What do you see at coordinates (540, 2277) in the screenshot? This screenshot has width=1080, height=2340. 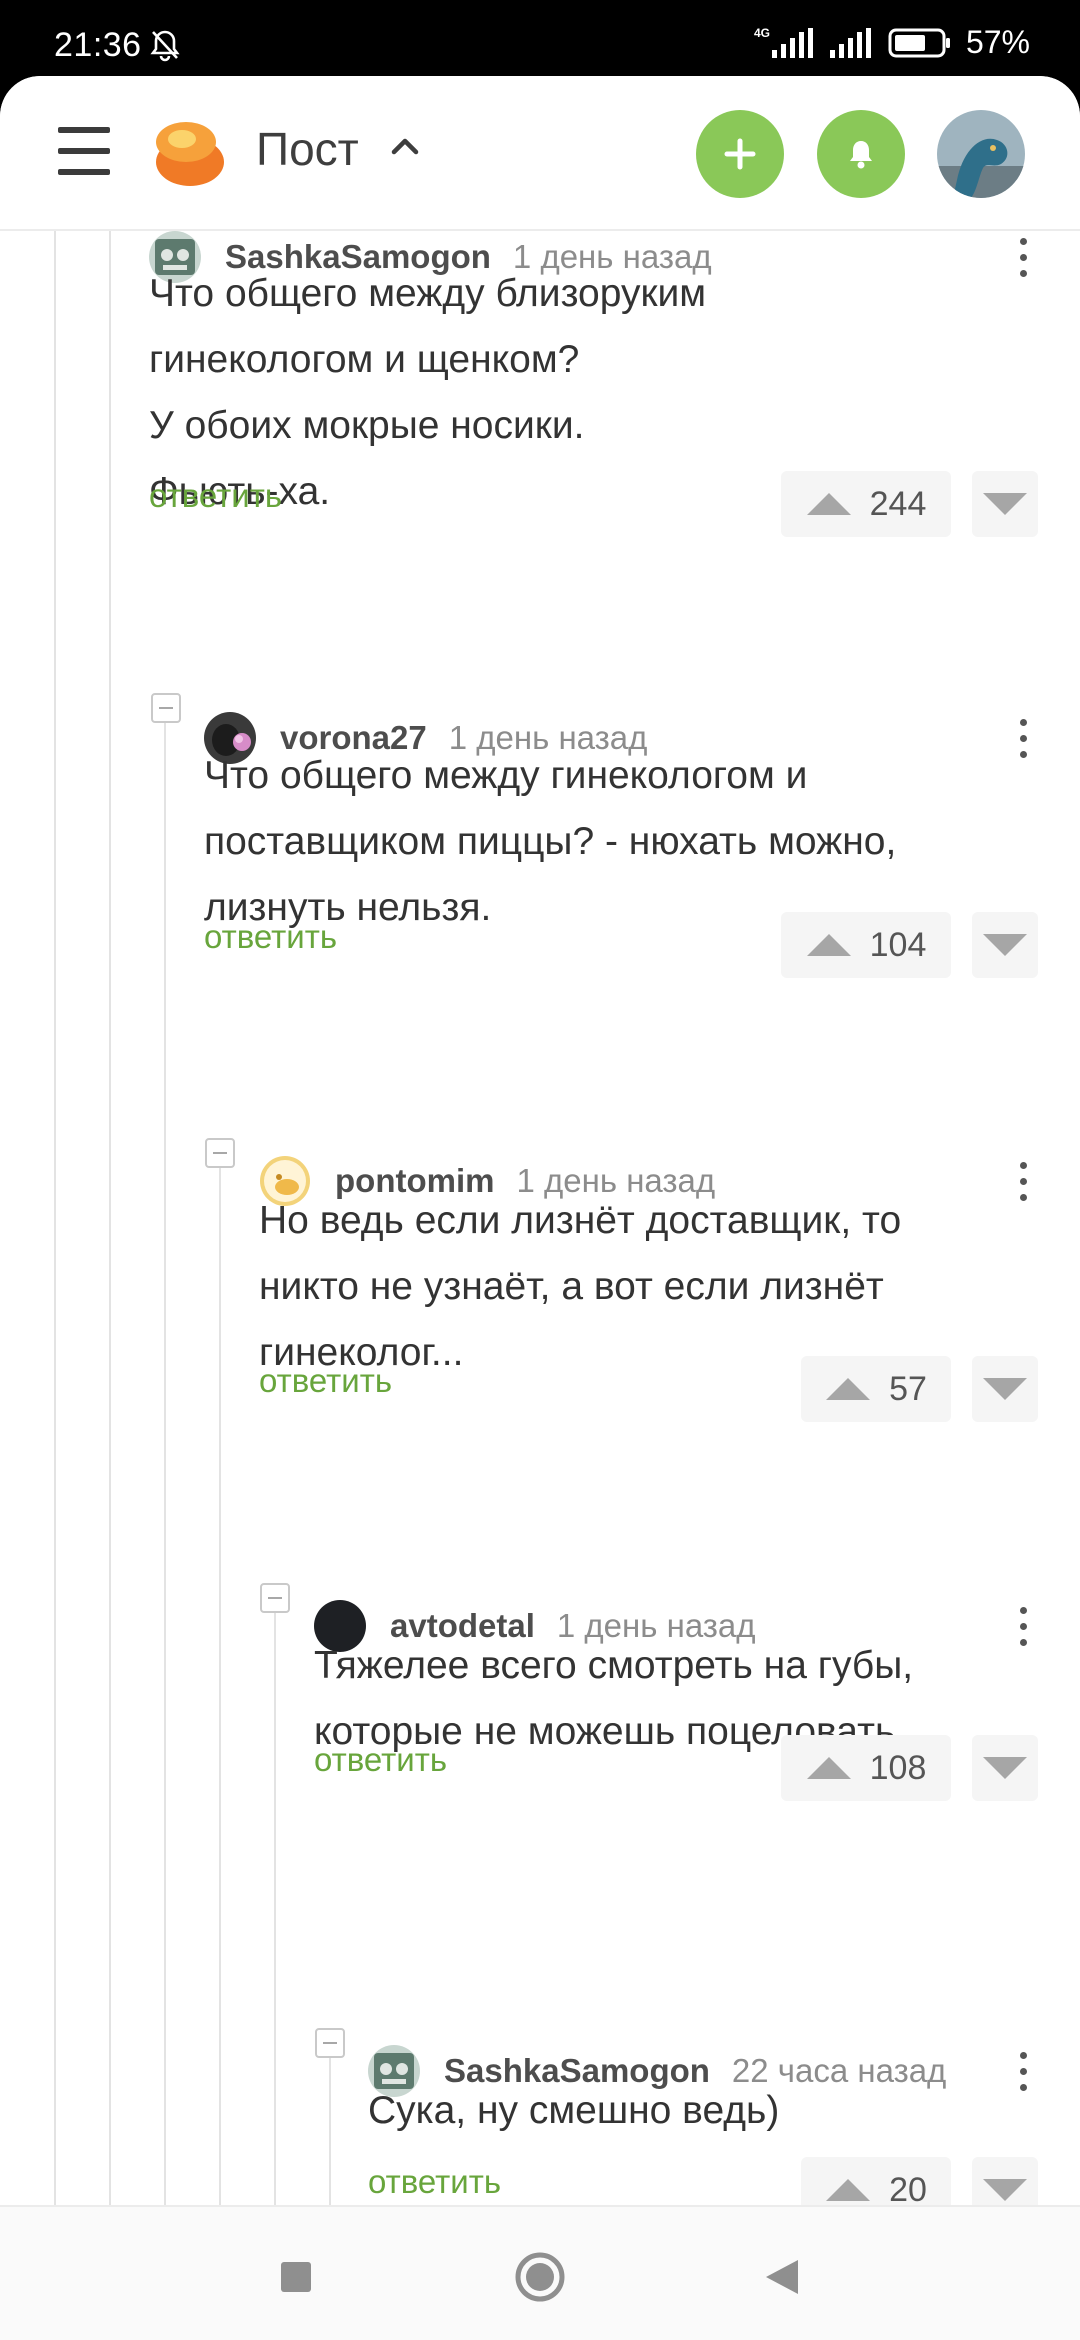 I see `home-icon` at bounding box center [540, 2277].